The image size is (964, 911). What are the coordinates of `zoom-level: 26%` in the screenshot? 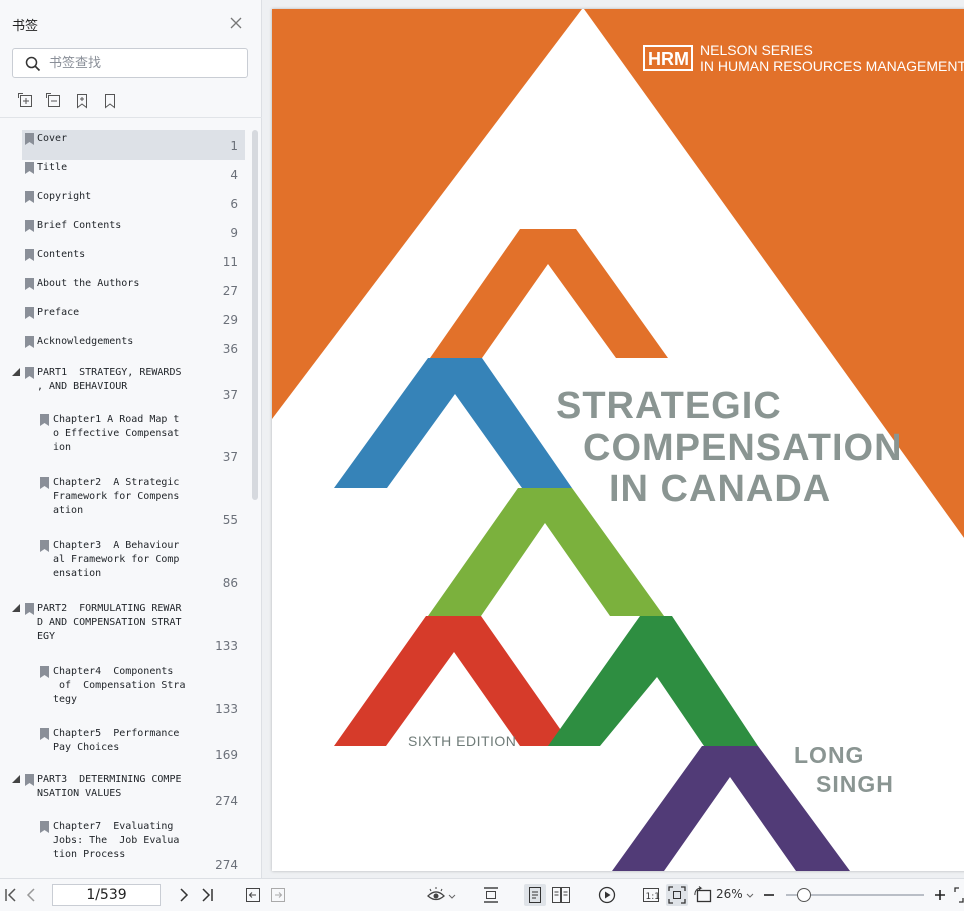 It's located at (729, 894).